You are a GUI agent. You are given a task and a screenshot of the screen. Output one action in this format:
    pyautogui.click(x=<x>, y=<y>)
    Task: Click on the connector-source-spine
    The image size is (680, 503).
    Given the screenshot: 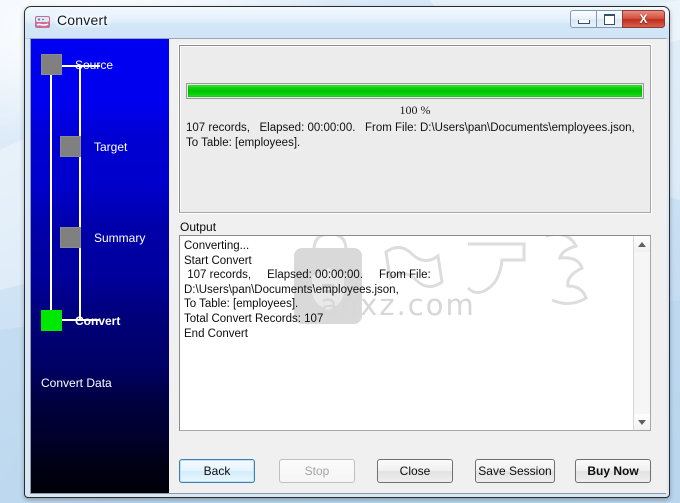 What is the action you would take?
    pyautogui.click(x=51, y=193)
    